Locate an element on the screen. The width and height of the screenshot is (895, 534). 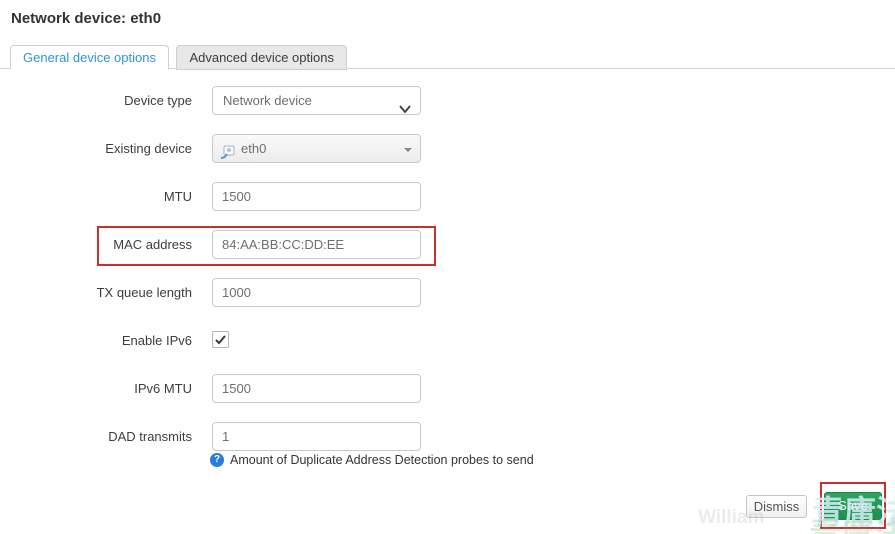
mac-address-row: MAC address is located at coordinates (210, 244).